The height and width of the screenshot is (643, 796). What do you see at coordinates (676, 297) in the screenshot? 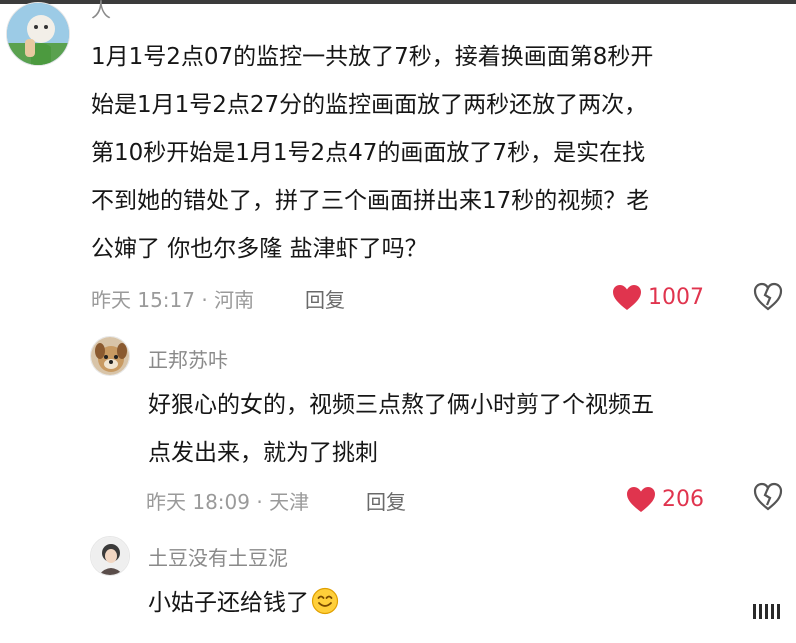
I see `like-count: 1007` at bounding box center [676, 297].